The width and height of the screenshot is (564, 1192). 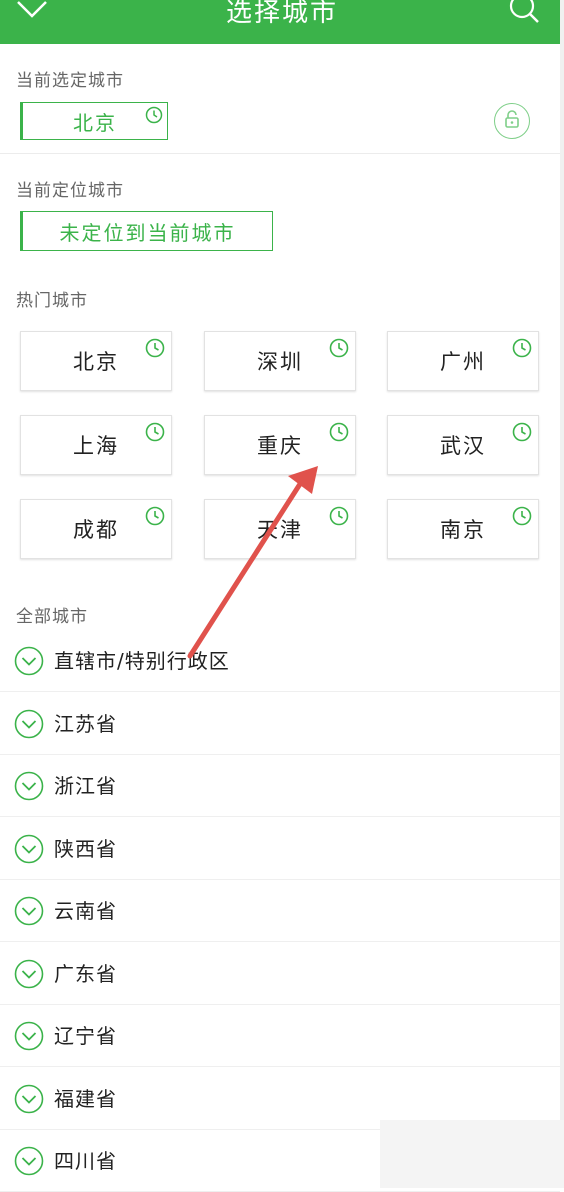 I want to click on selected-city-label: 当前选定城市, so click(x=70, y=81).